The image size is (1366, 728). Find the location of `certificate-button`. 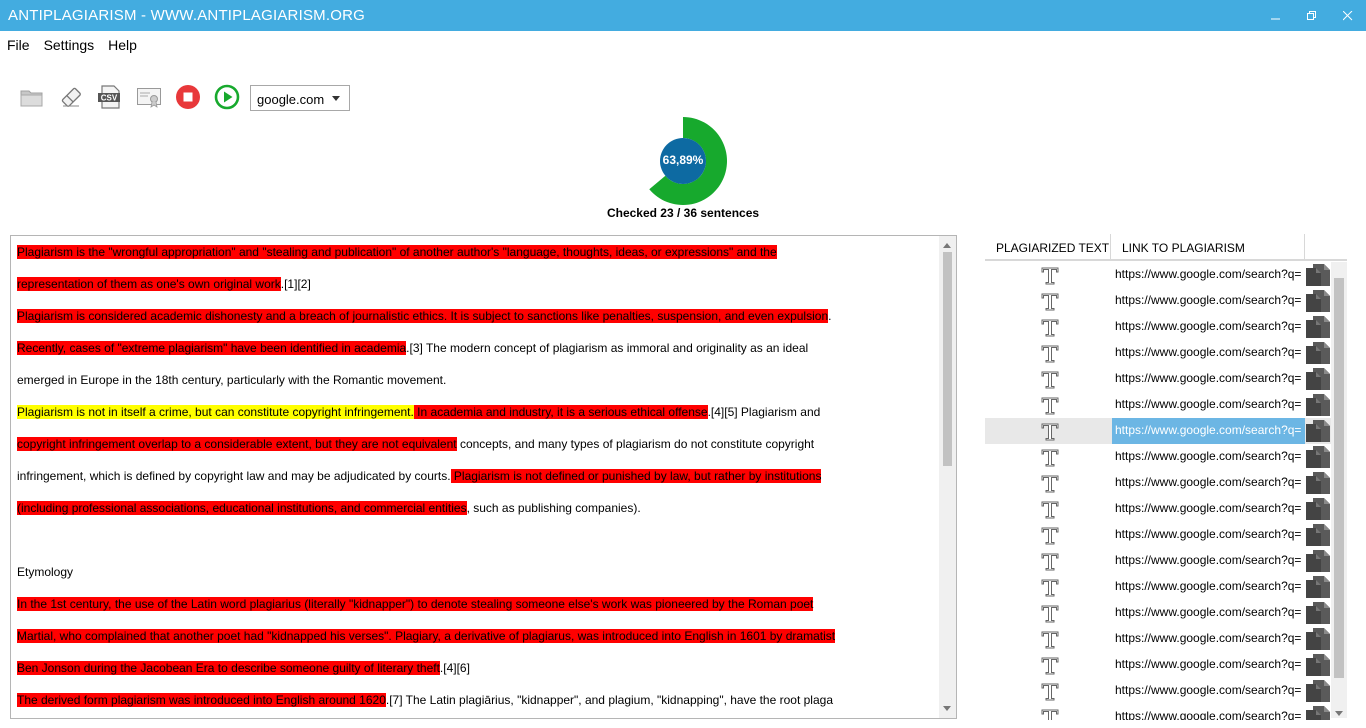

certificate-button is located at coordinates (148, 97).